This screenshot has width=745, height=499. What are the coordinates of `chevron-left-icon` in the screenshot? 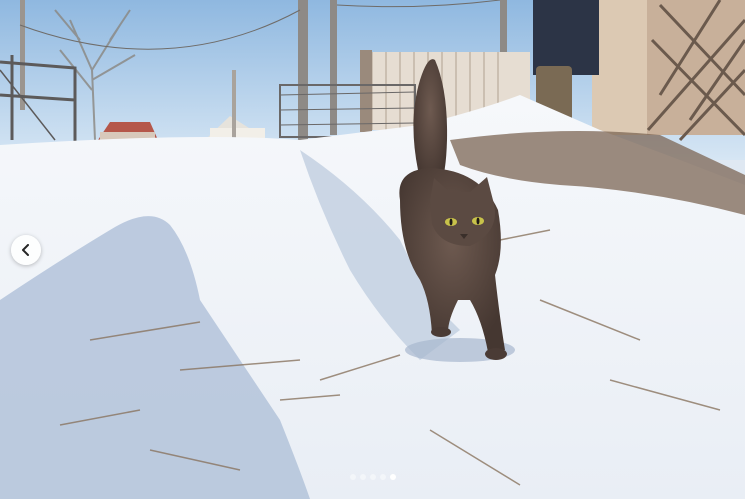 It's located at (25, 250).